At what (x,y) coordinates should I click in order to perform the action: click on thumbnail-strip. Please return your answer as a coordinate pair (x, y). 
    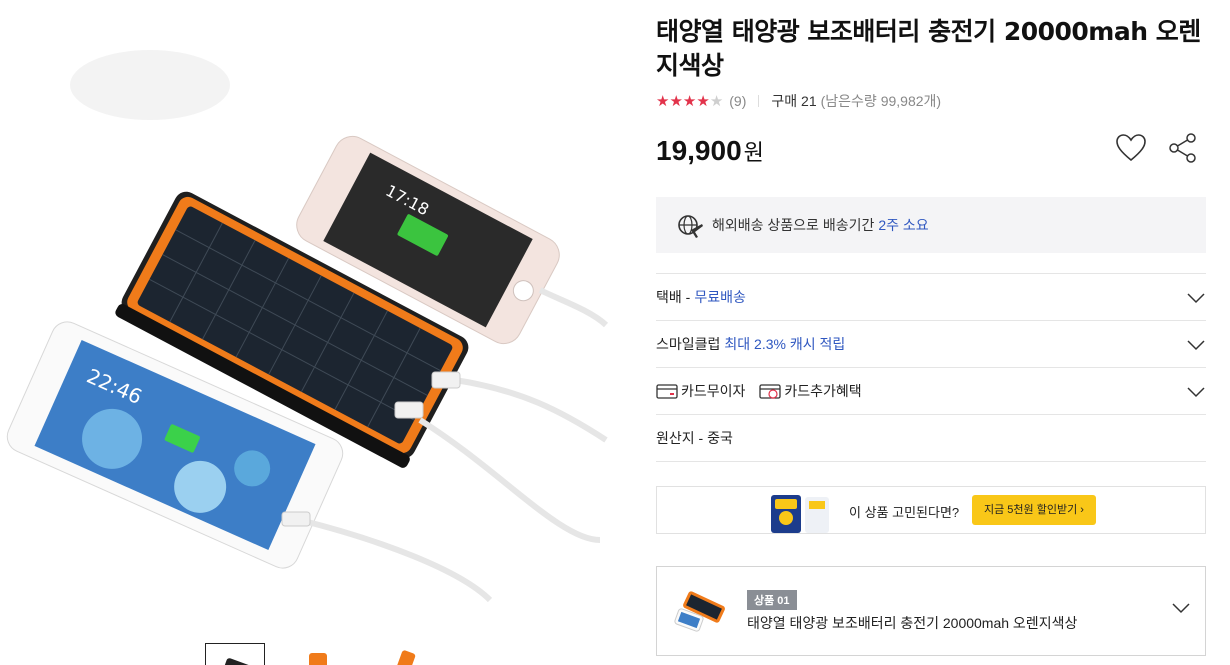
    Looking at the image, I should click on (317, 654).